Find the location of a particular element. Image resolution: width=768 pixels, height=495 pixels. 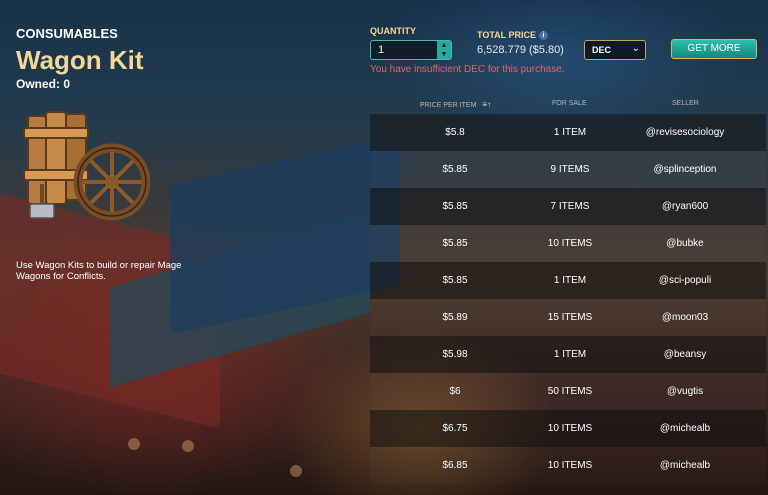

row-seller: @bubke is located at coordinates (685, 243).